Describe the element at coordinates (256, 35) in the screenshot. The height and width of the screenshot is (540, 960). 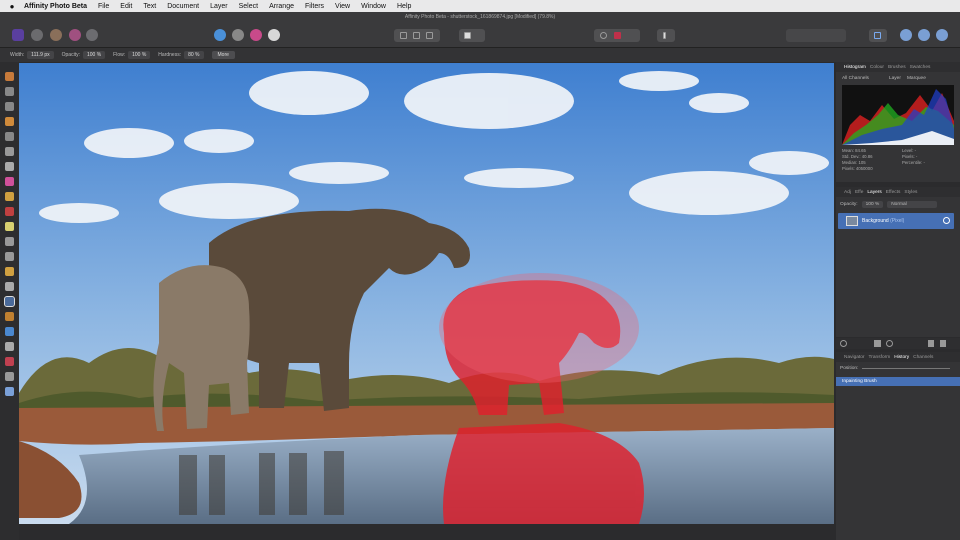
I see `auto-colours-icon` at that location.